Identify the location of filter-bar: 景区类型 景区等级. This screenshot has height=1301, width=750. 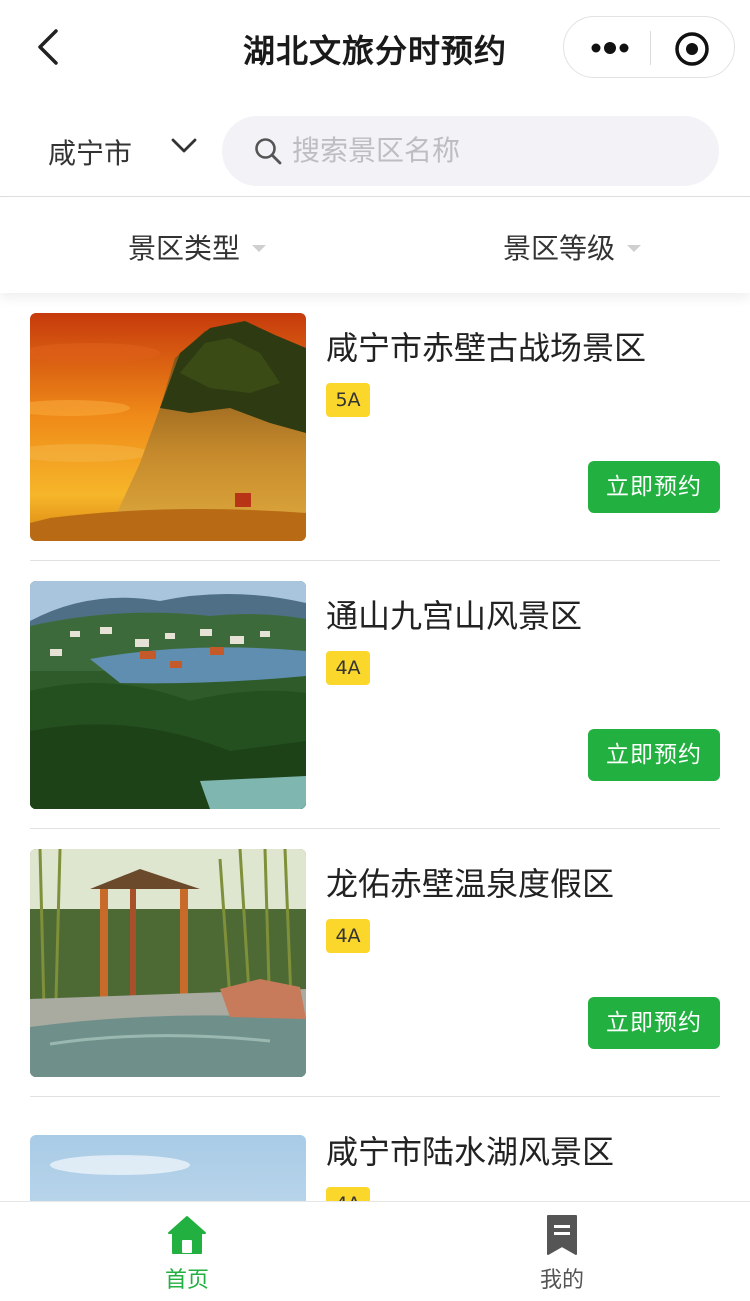
(375, 245).